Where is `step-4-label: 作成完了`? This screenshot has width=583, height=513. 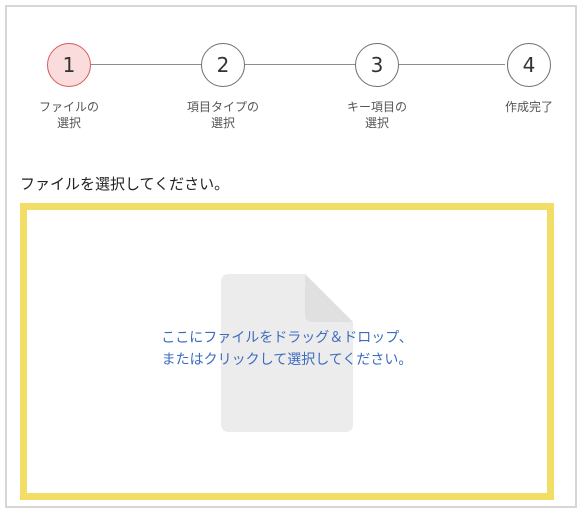 step-4-label: 作成完了 is located at coordinates (528, 107).